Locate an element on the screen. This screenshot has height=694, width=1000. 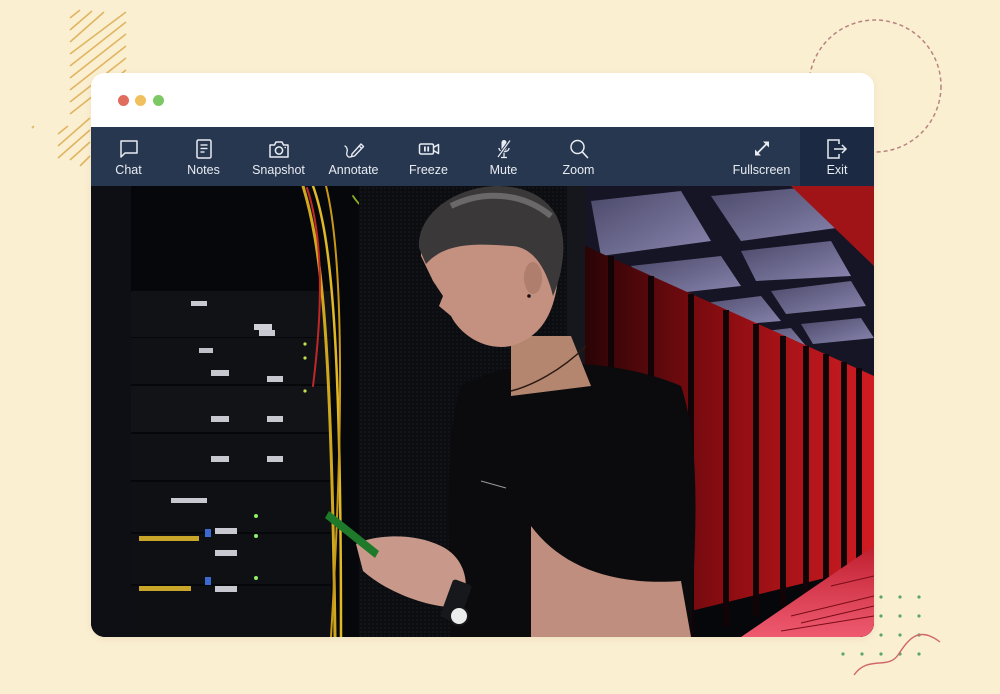
fullscreen-button: Fullscreen is located at coordinates (761, 156).